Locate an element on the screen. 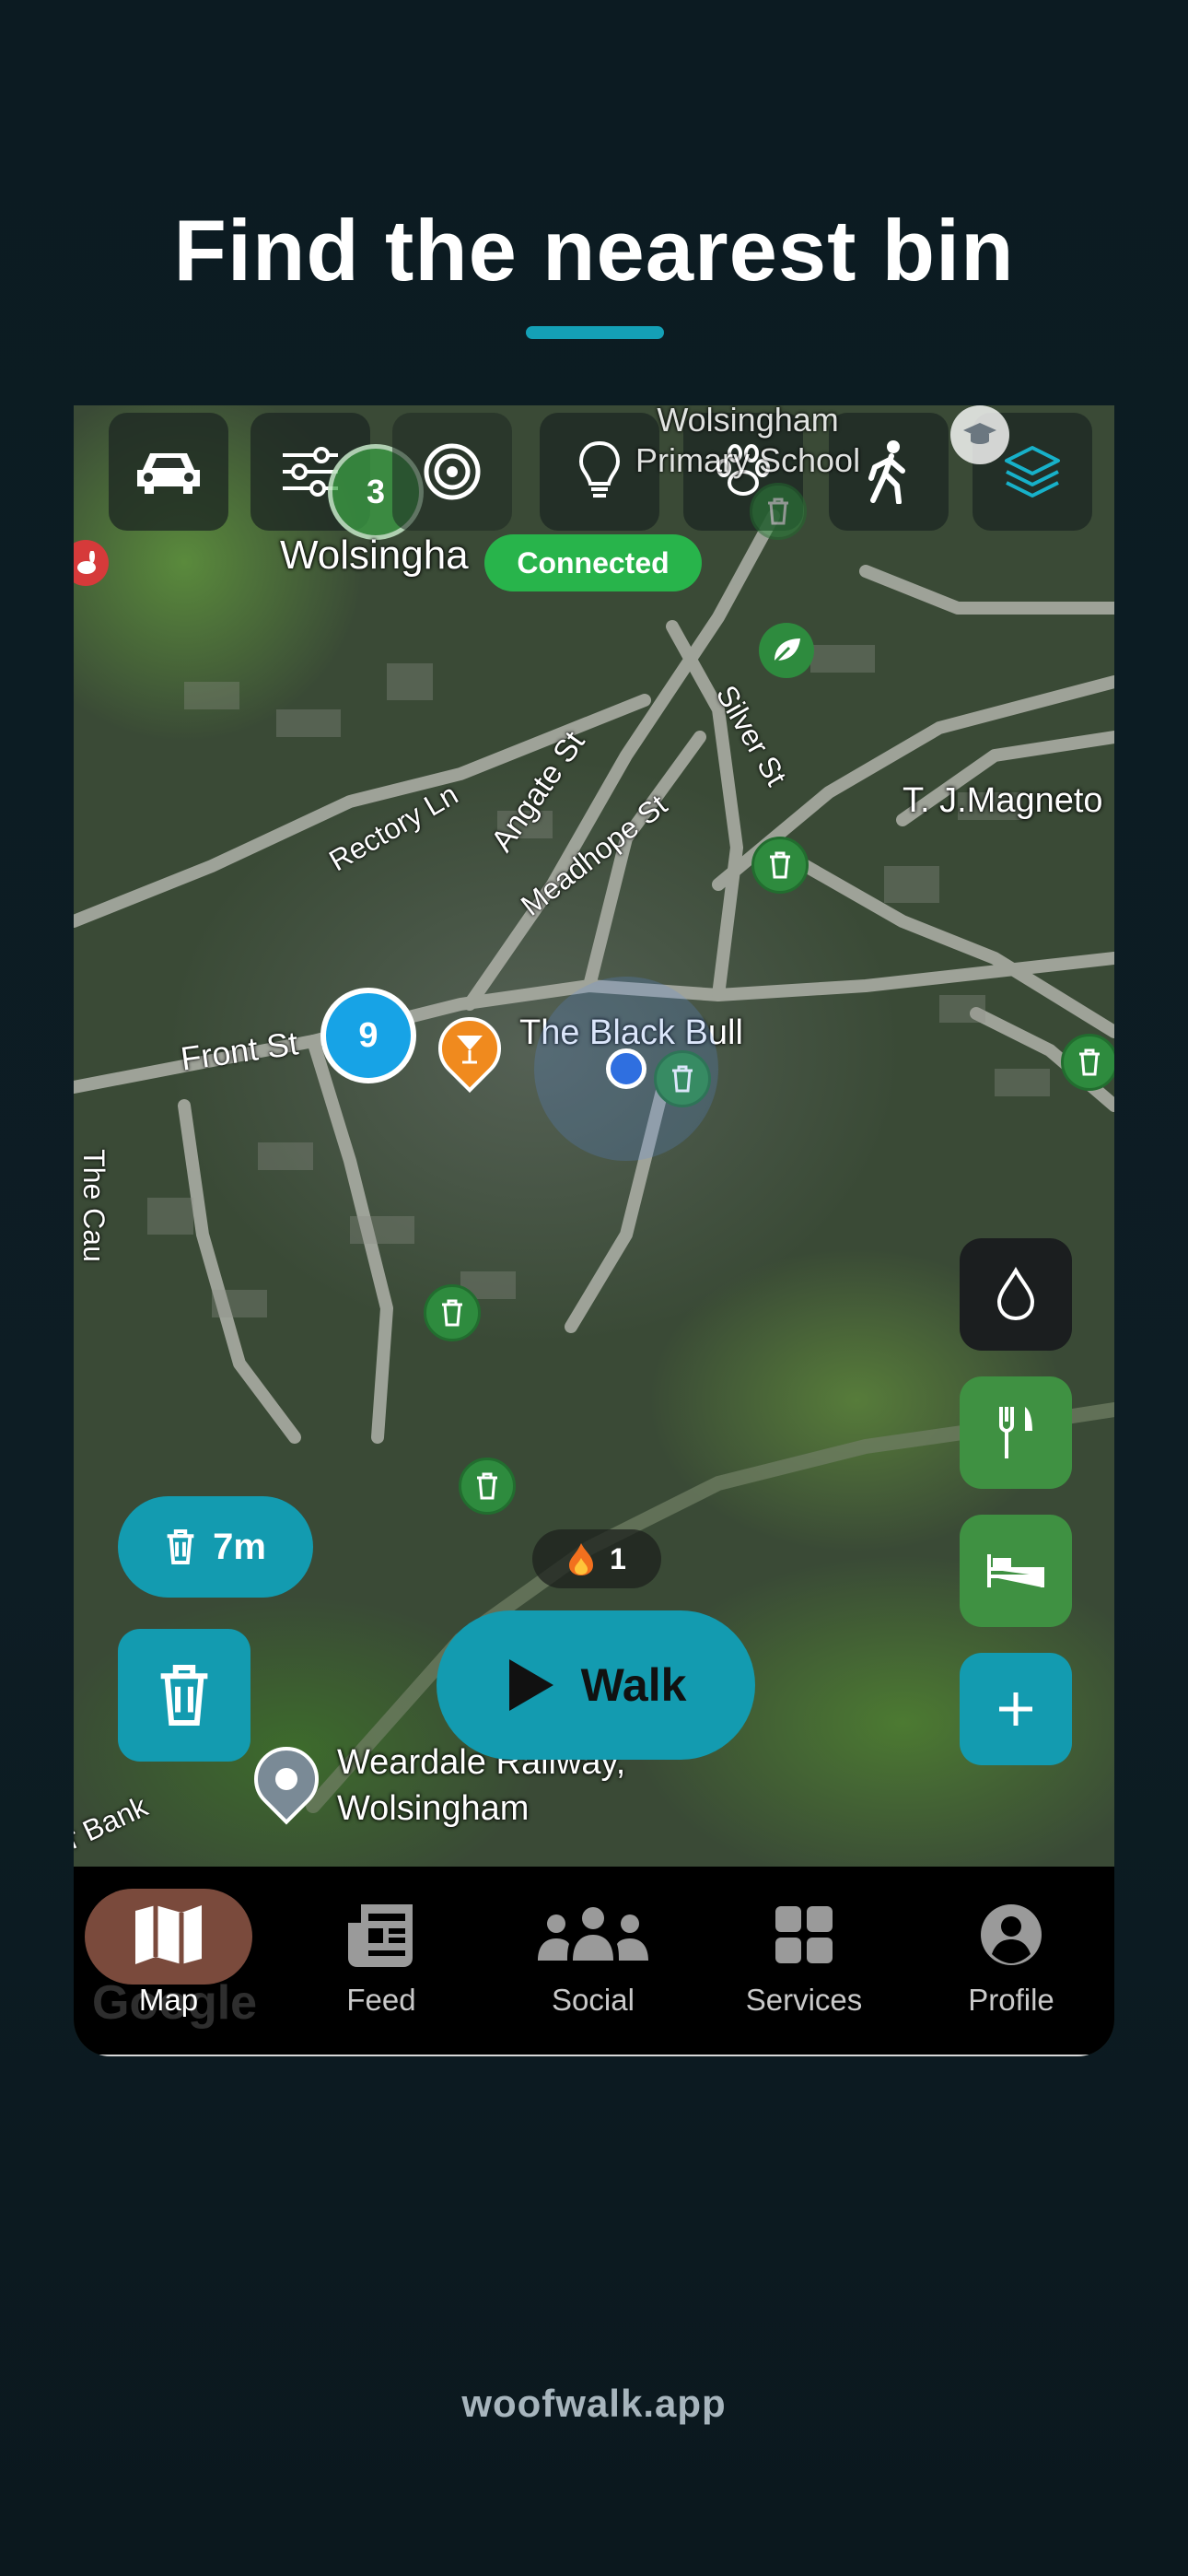  streak-count: 1 is located at coordinates (618, 1558).